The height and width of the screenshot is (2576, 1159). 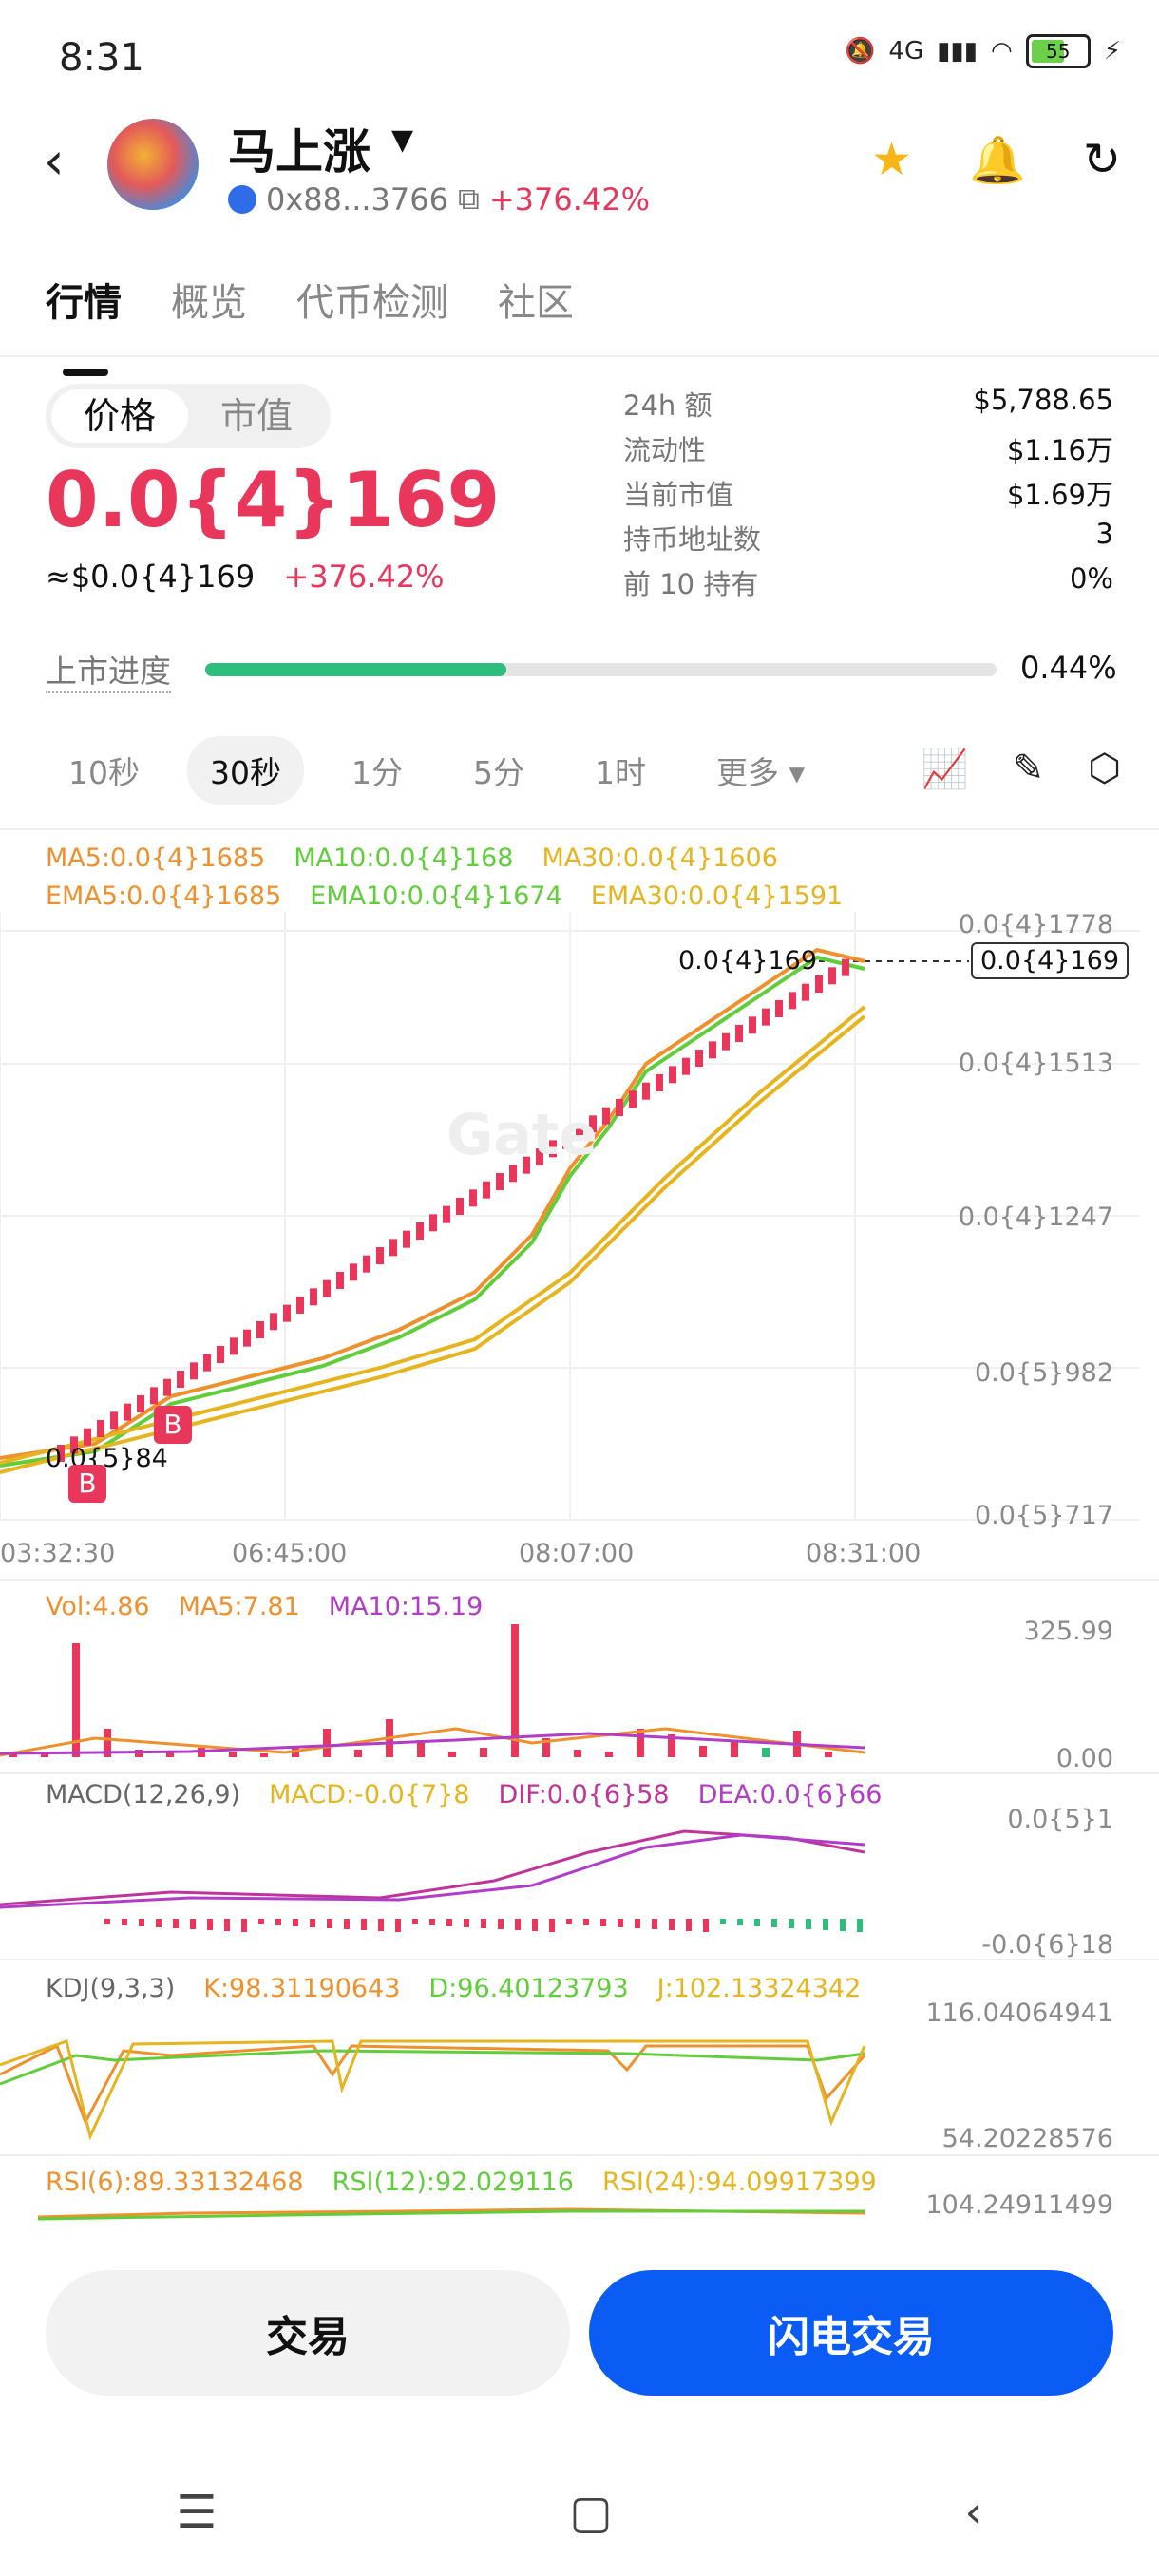 What do you see at coordinates (1050, 960) in the screenshot?
I see `current-price-tag: 0.0{4}169` at bounding box center [1050, 960].